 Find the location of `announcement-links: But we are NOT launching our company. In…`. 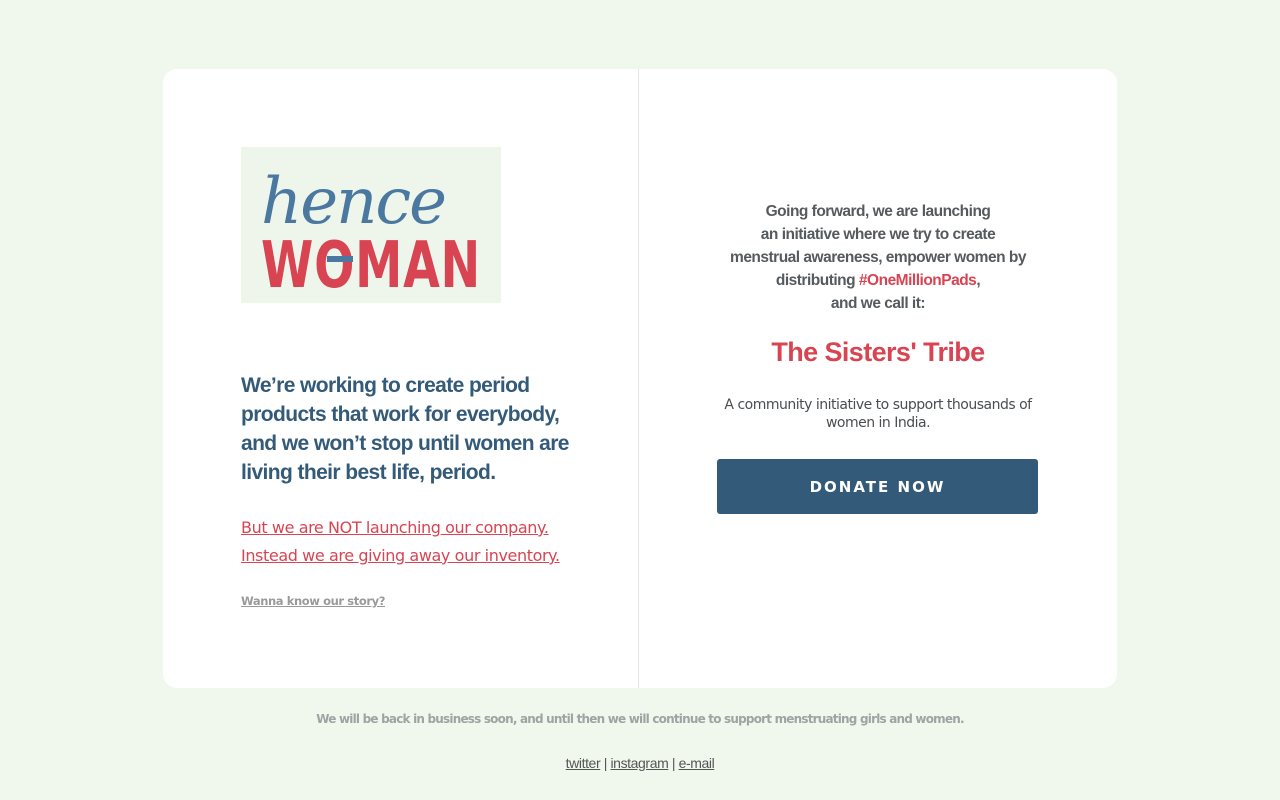

announcement-links: But we are NOT launching our company. In… is located at coordinates (411, 542).